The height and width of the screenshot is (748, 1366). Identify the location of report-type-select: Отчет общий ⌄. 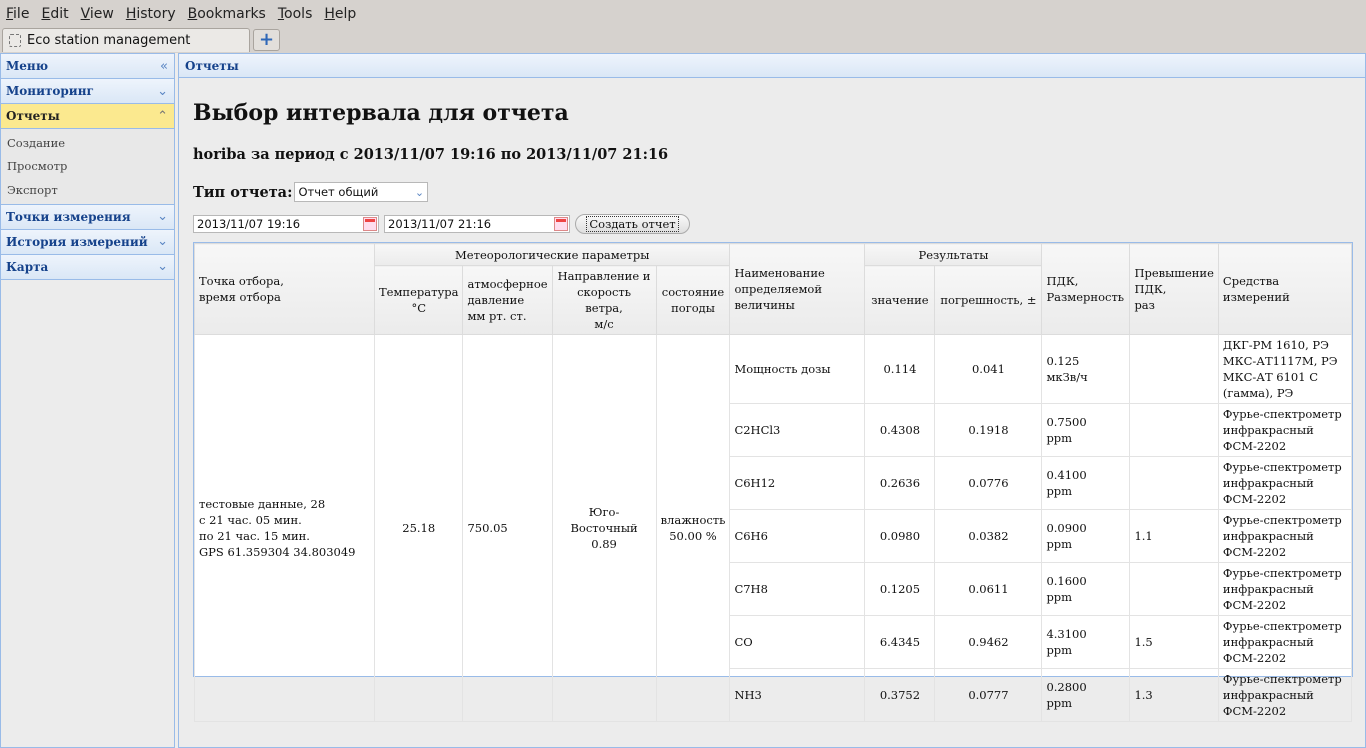
(361, 192).